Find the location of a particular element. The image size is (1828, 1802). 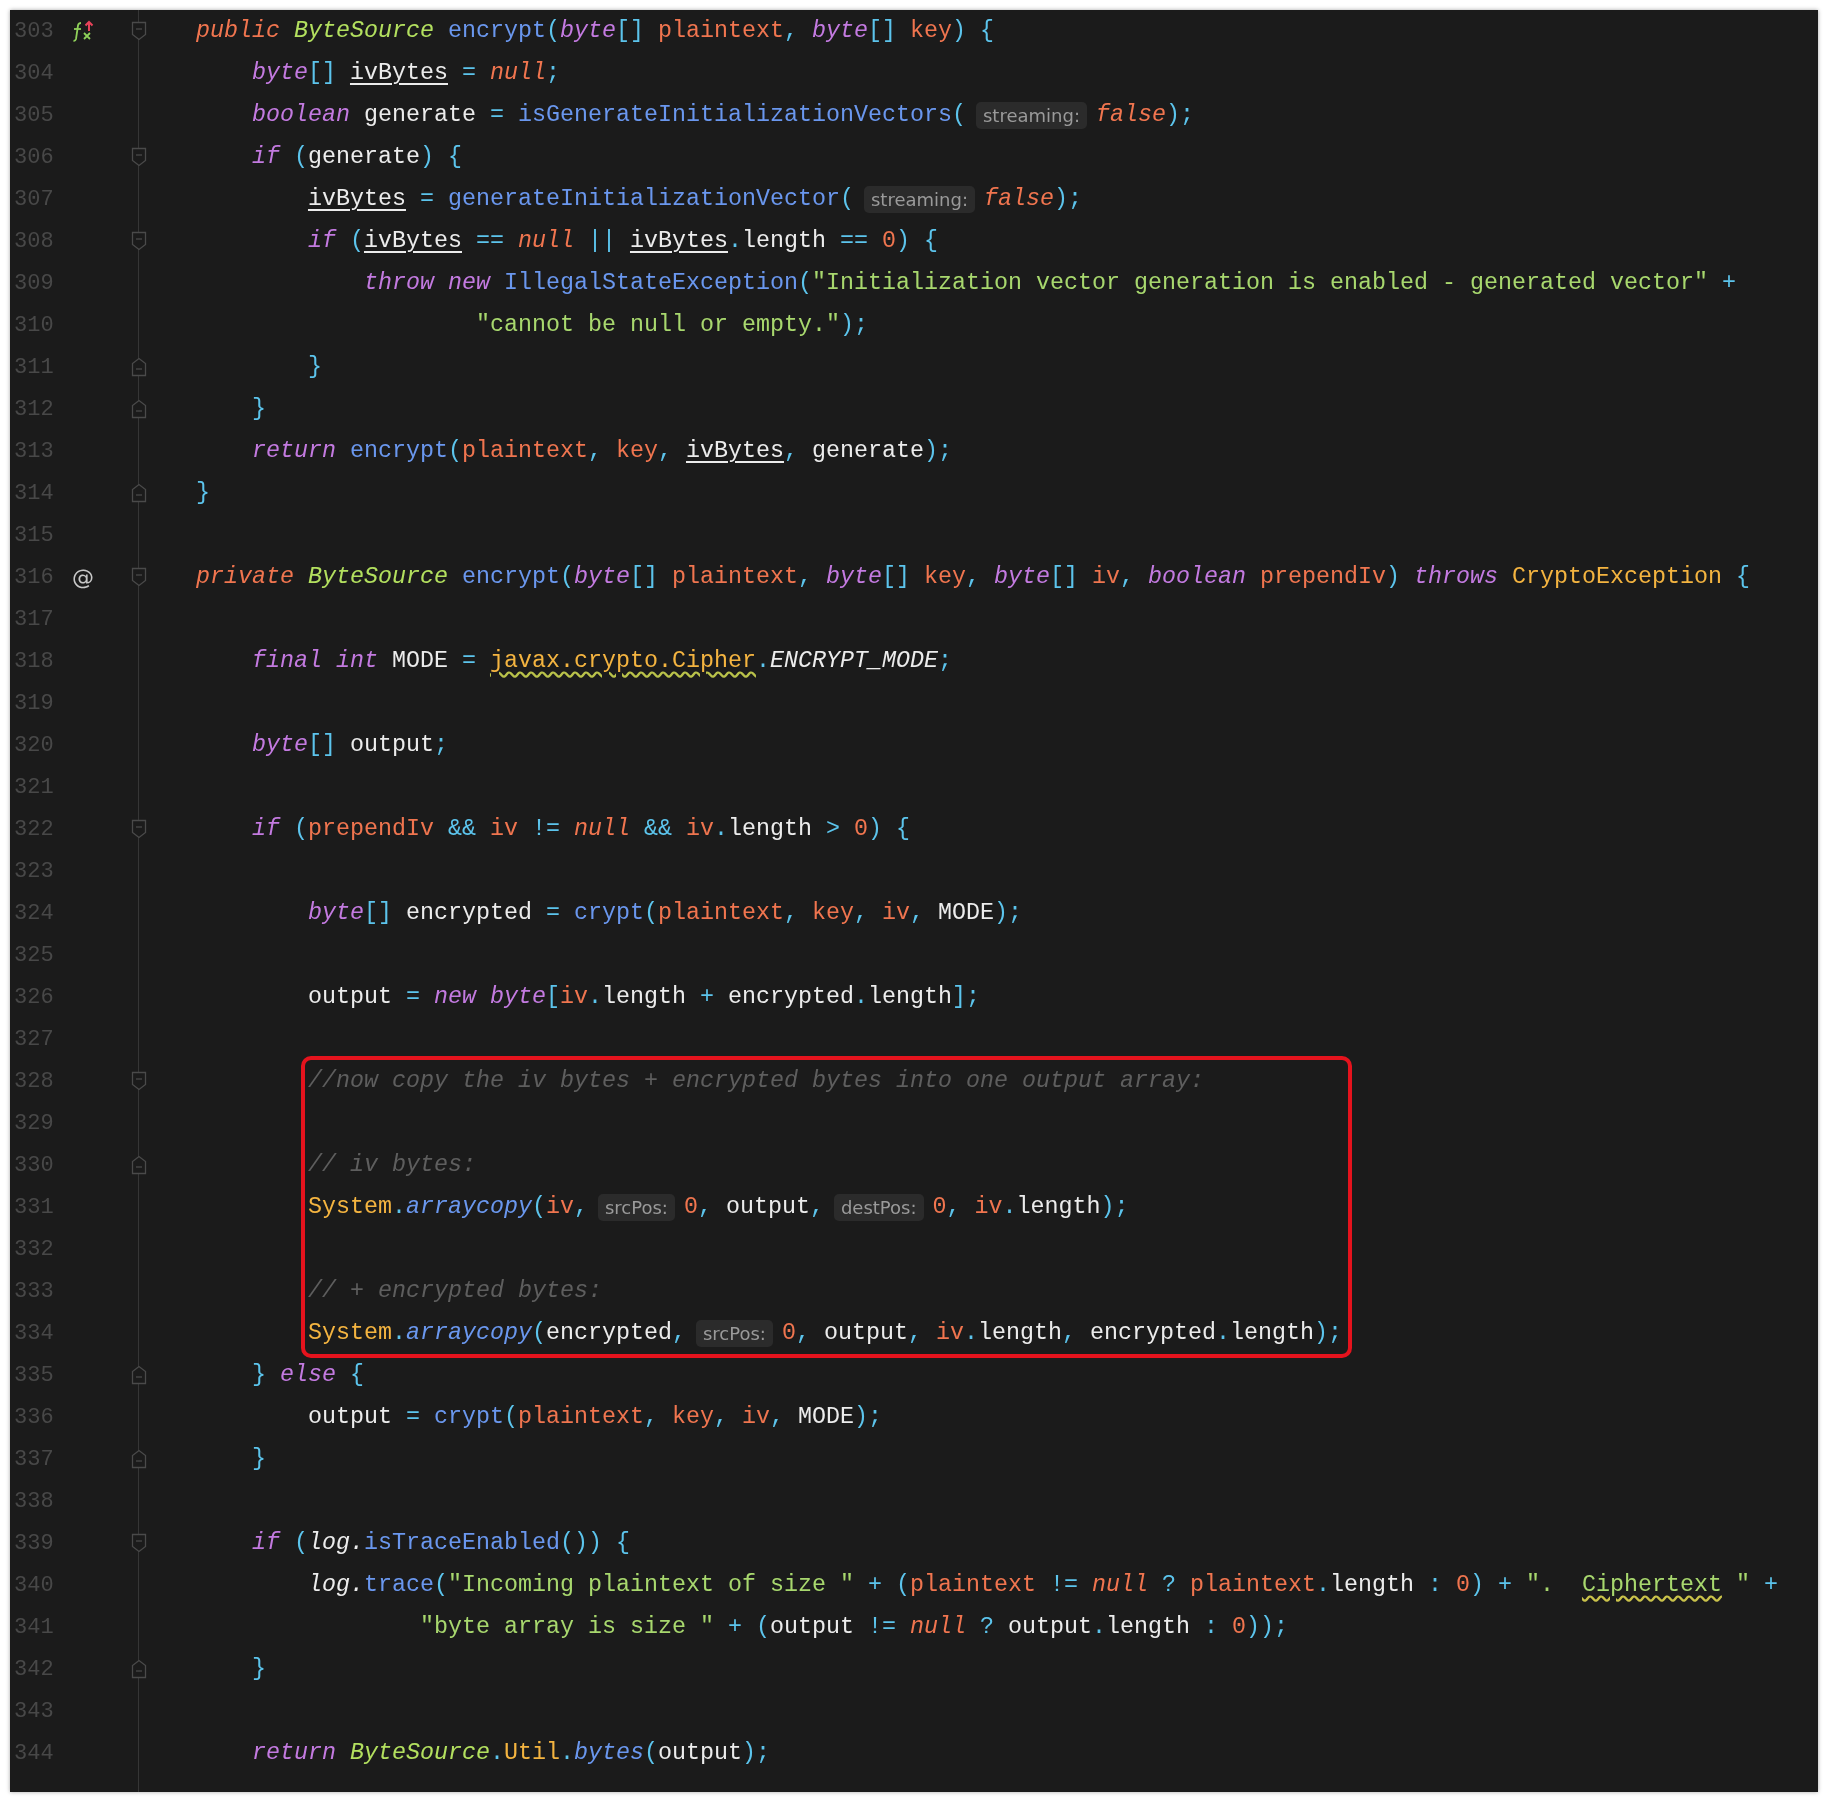

code-text: public ByteSource encrypt(byte[] plaintext, byte[] key) { is located at coordinates (595, 31).